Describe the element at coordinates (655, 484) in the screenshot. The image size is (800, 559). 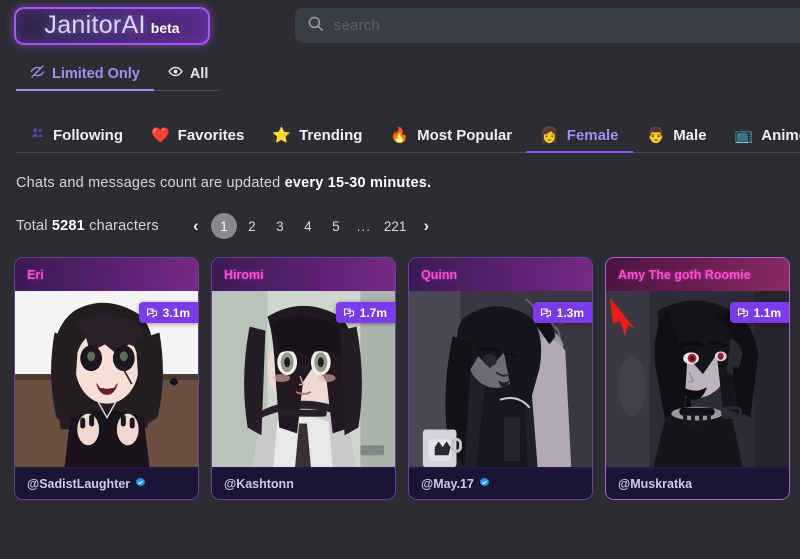
I see `creator-handle: @Muskratka` at that location.